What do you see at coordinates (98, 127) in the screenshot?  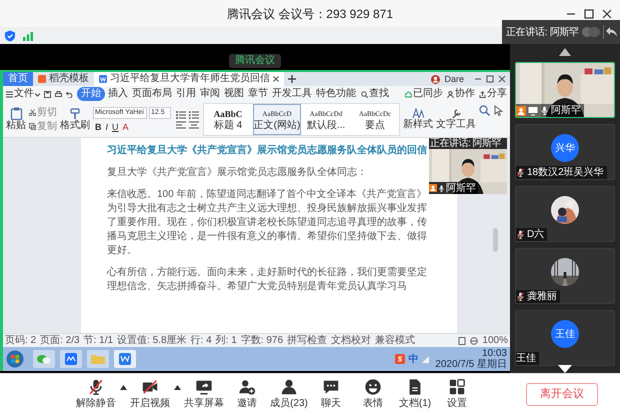 I see `format-button: B` at bounding box center [98, 127].